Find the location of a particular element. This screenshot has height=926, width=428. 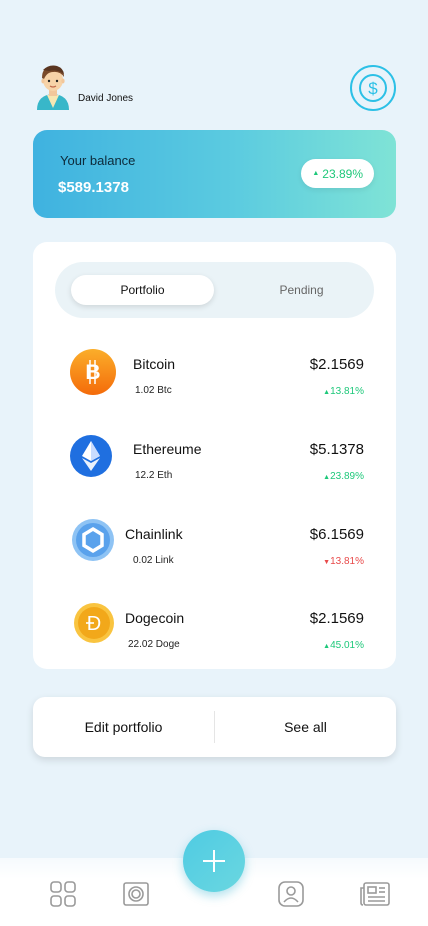

news-icon is located at coordinates (375, 894).